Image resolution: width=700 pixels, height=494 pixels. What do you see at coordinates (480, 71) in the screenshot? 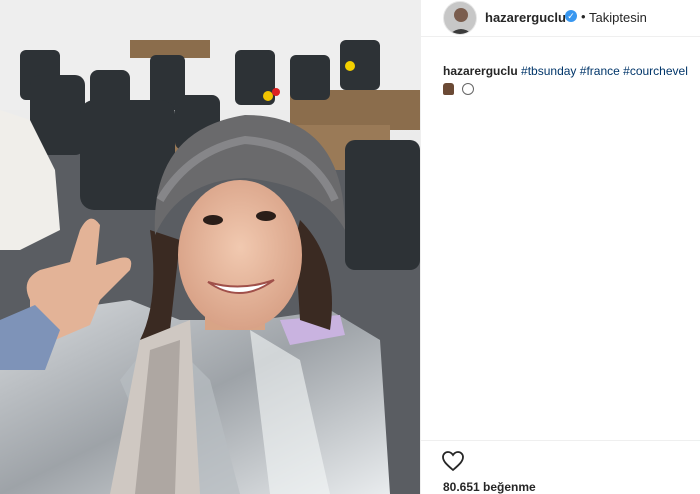
I see `caption-username-link: hazarerguclu` at bounding box center [480, 71].